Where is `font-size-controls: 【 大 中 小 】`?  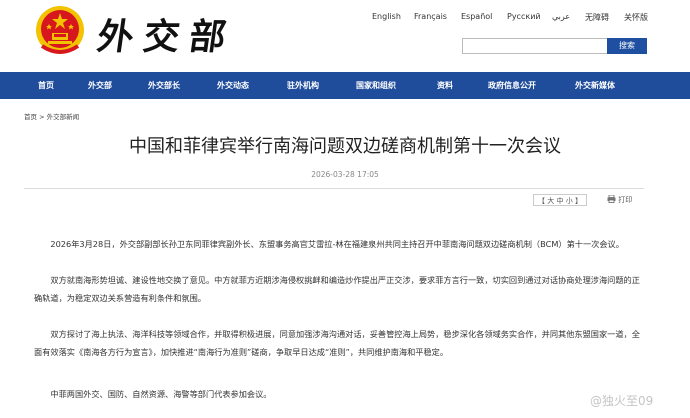
font-size-controls: 【 大 中 小 】 is located at coordinates (560, 200).